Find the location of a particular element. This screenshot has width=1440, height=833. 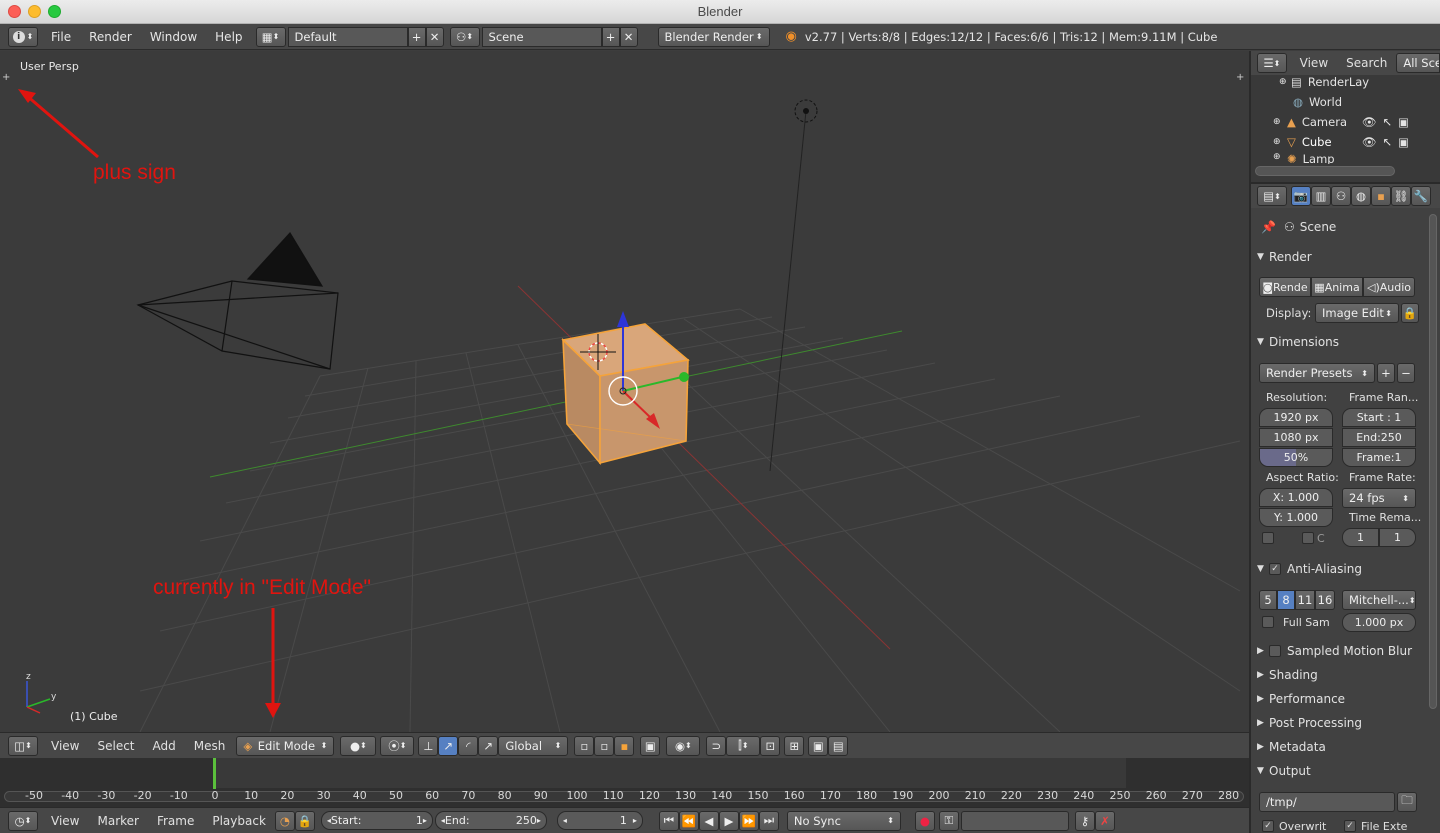

metadata-panel-header: ▶ Metadata is located at coordinates (1343, 747).